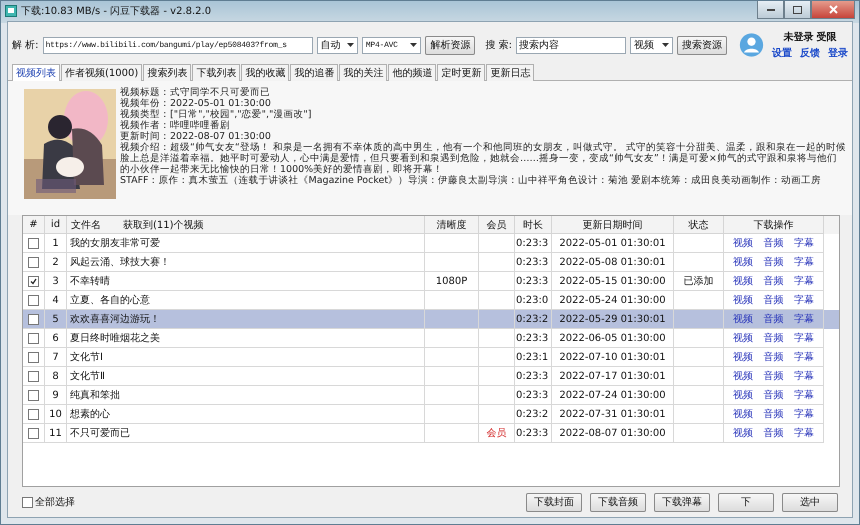  Describe the element at coordinates (167, 72) in the screenshot. I see `tab: 搜索列表` at that location.